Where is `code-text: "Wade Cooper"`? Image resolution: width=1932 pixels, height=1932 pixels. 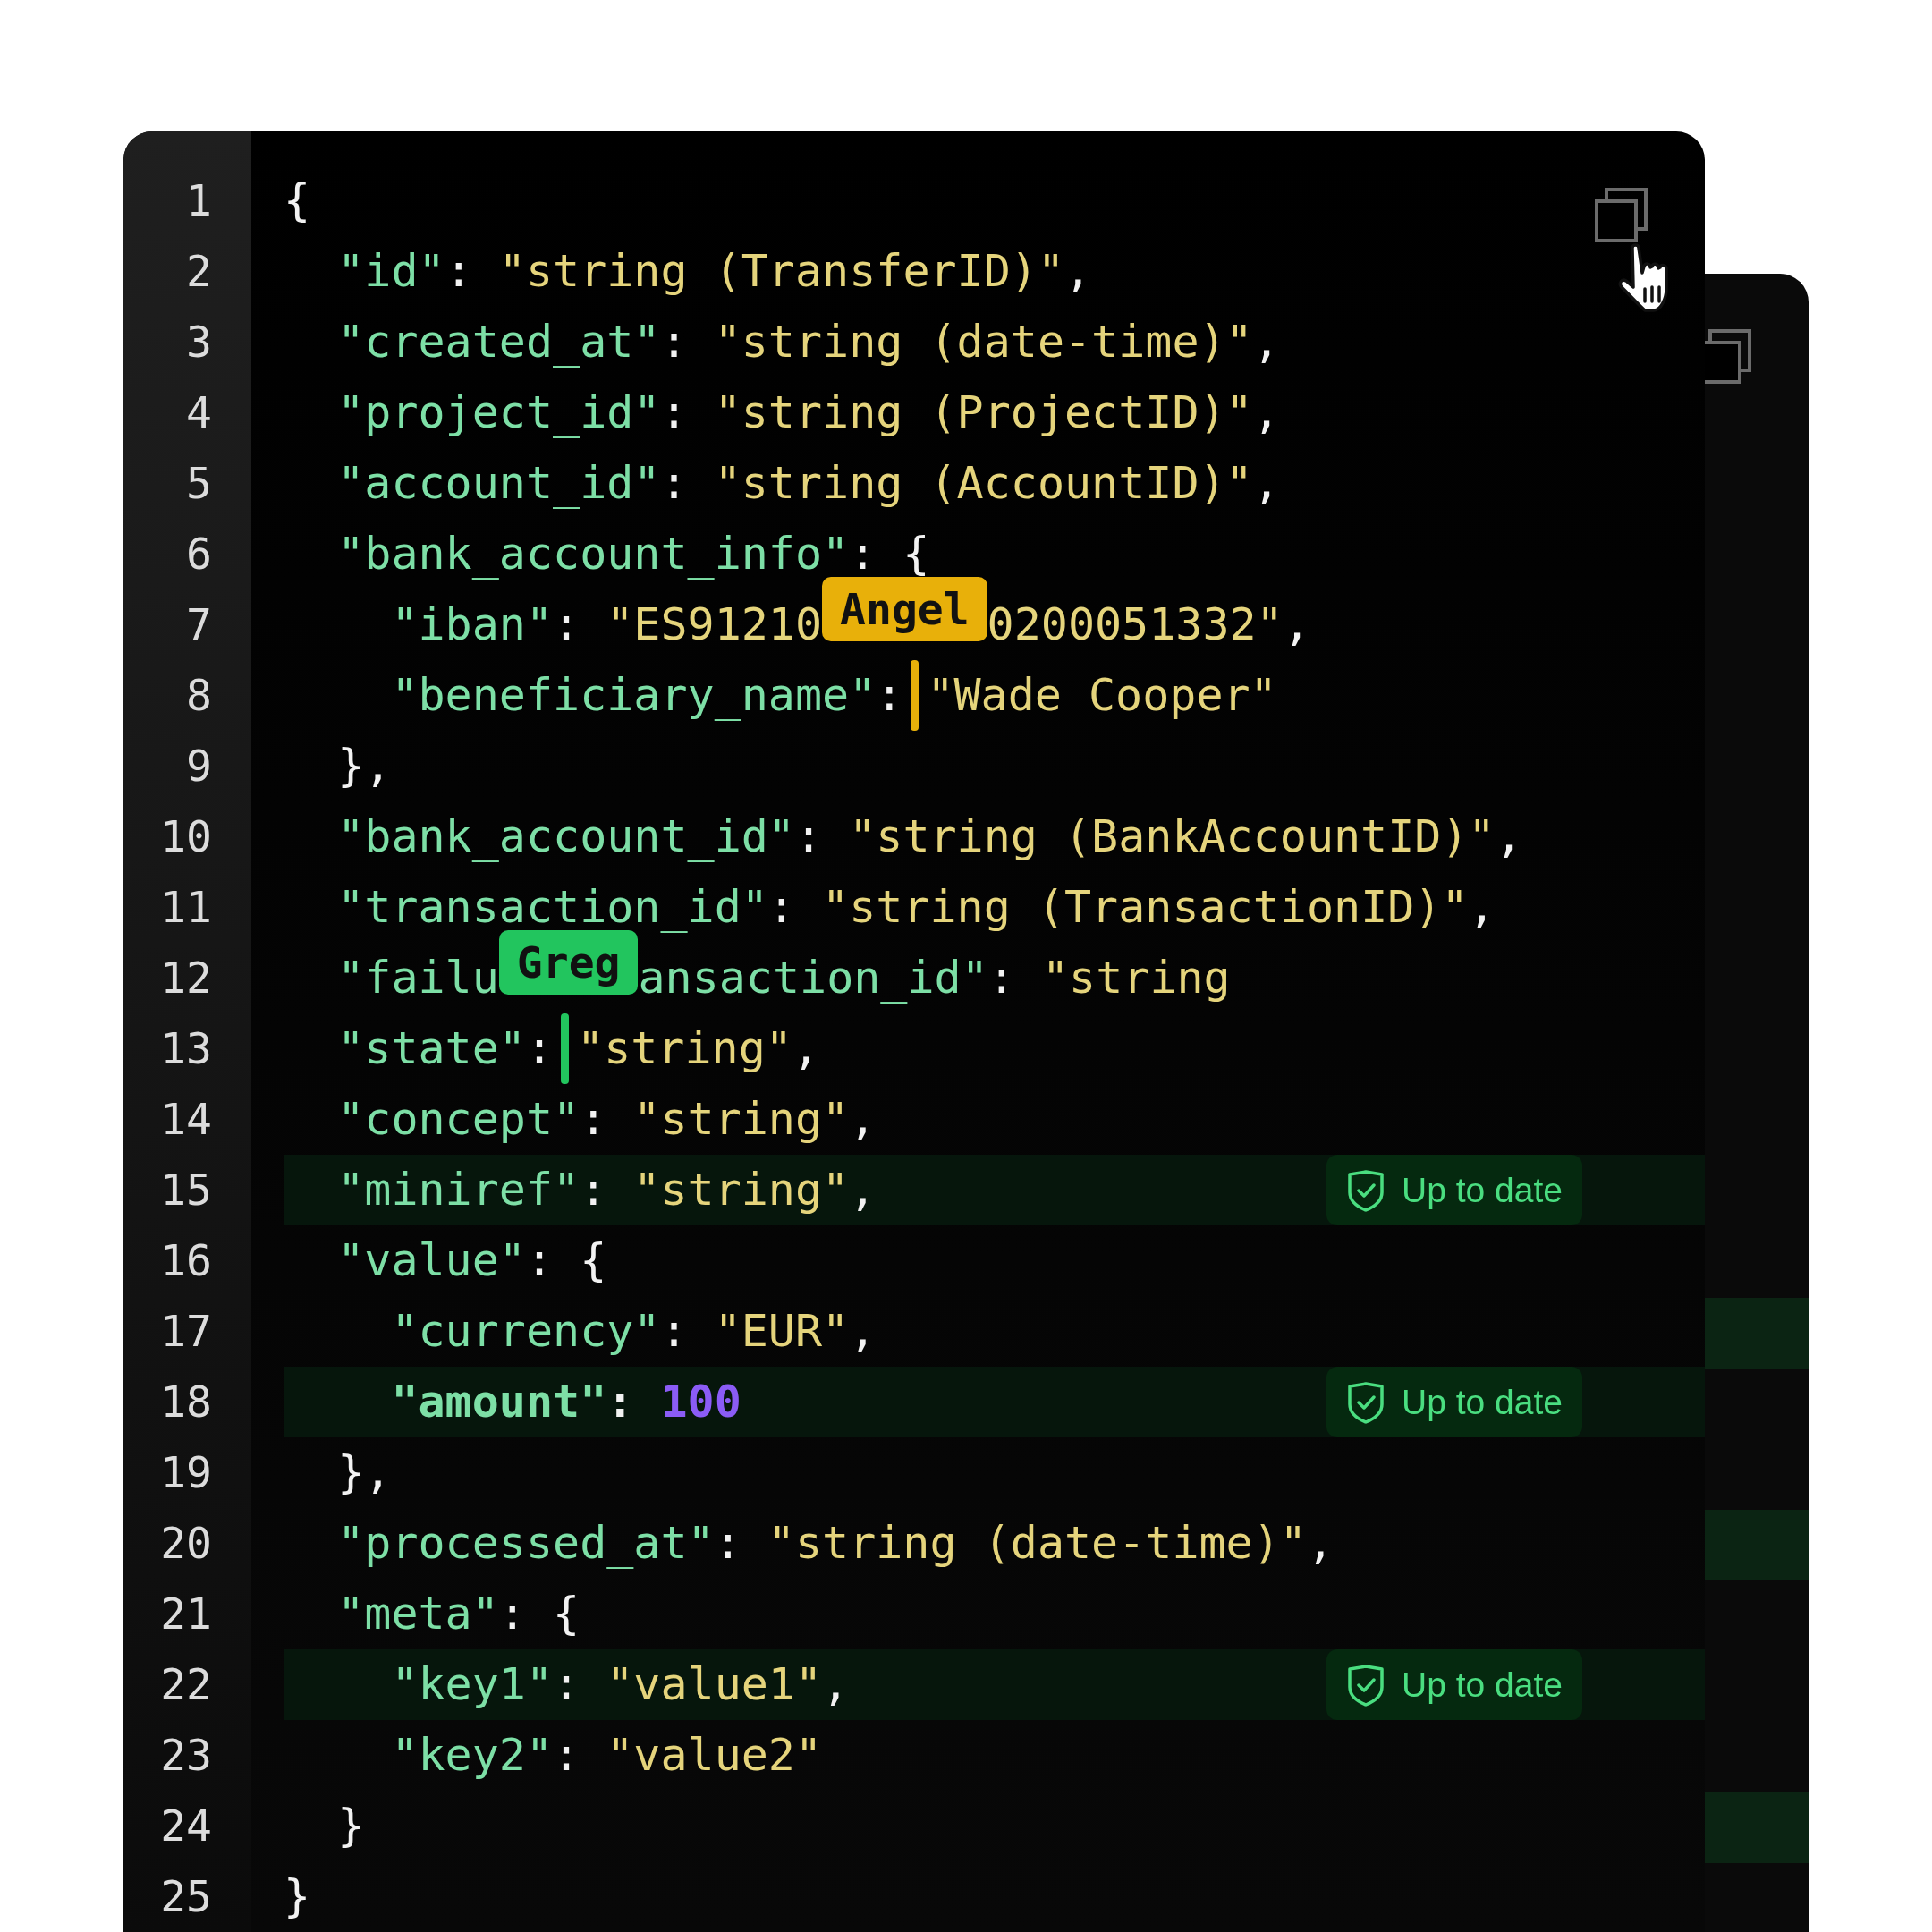
code-text: "Wade Cooper" is located at coordinates (1102, 695).